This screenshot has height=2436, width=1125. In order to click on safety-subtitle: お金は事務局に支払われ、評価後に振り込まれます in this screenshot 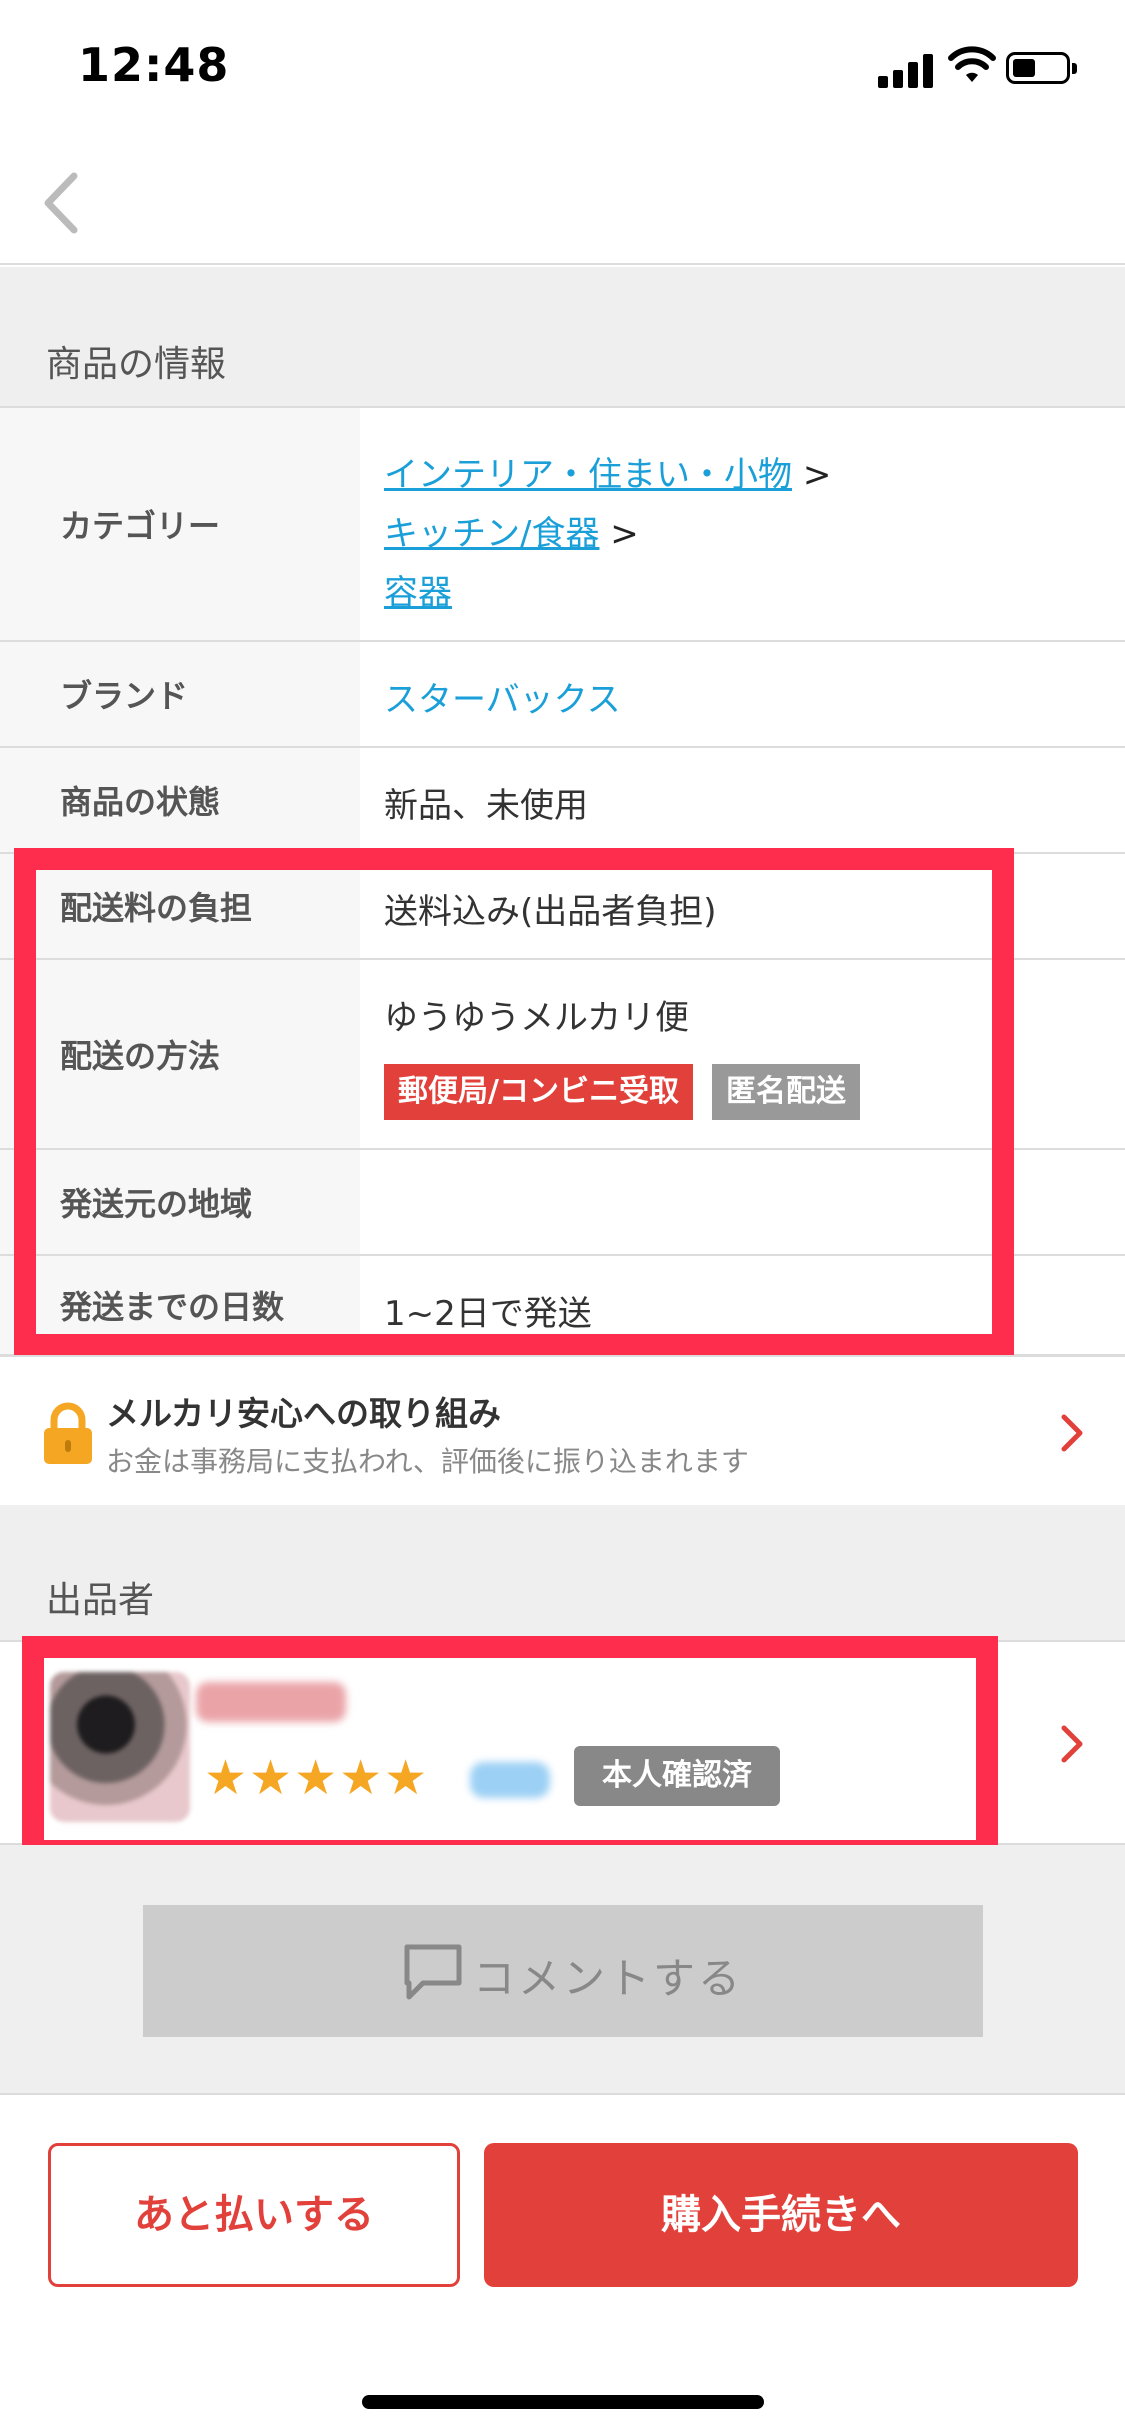, I will do `click(427, 1461)`.